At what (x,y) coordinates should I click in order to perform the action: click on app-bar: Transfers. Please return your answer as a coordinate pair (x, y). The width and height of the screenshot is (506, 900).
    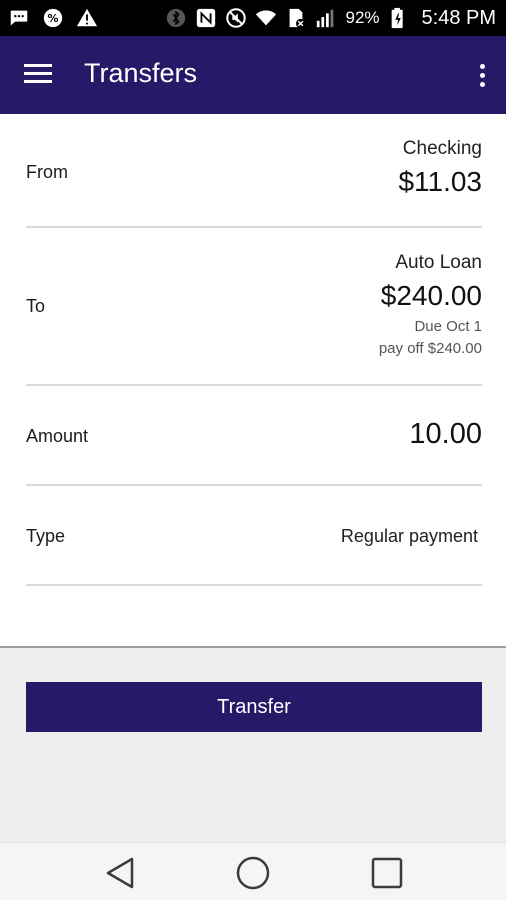
    Looking at the image, I should click on (253, 75).